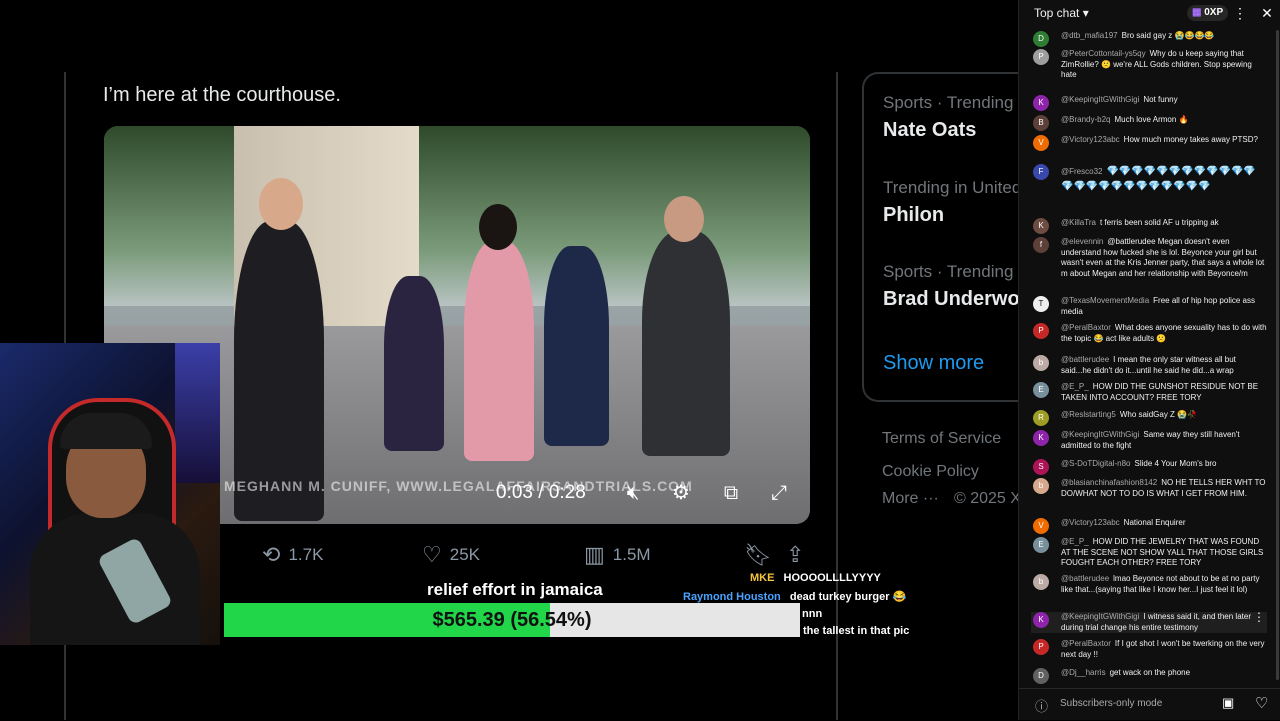  What do you see at coordinates (948, 271) in the screenshot?
I see `trend-category: Sports · Trending` at bounding box center [948, 271].